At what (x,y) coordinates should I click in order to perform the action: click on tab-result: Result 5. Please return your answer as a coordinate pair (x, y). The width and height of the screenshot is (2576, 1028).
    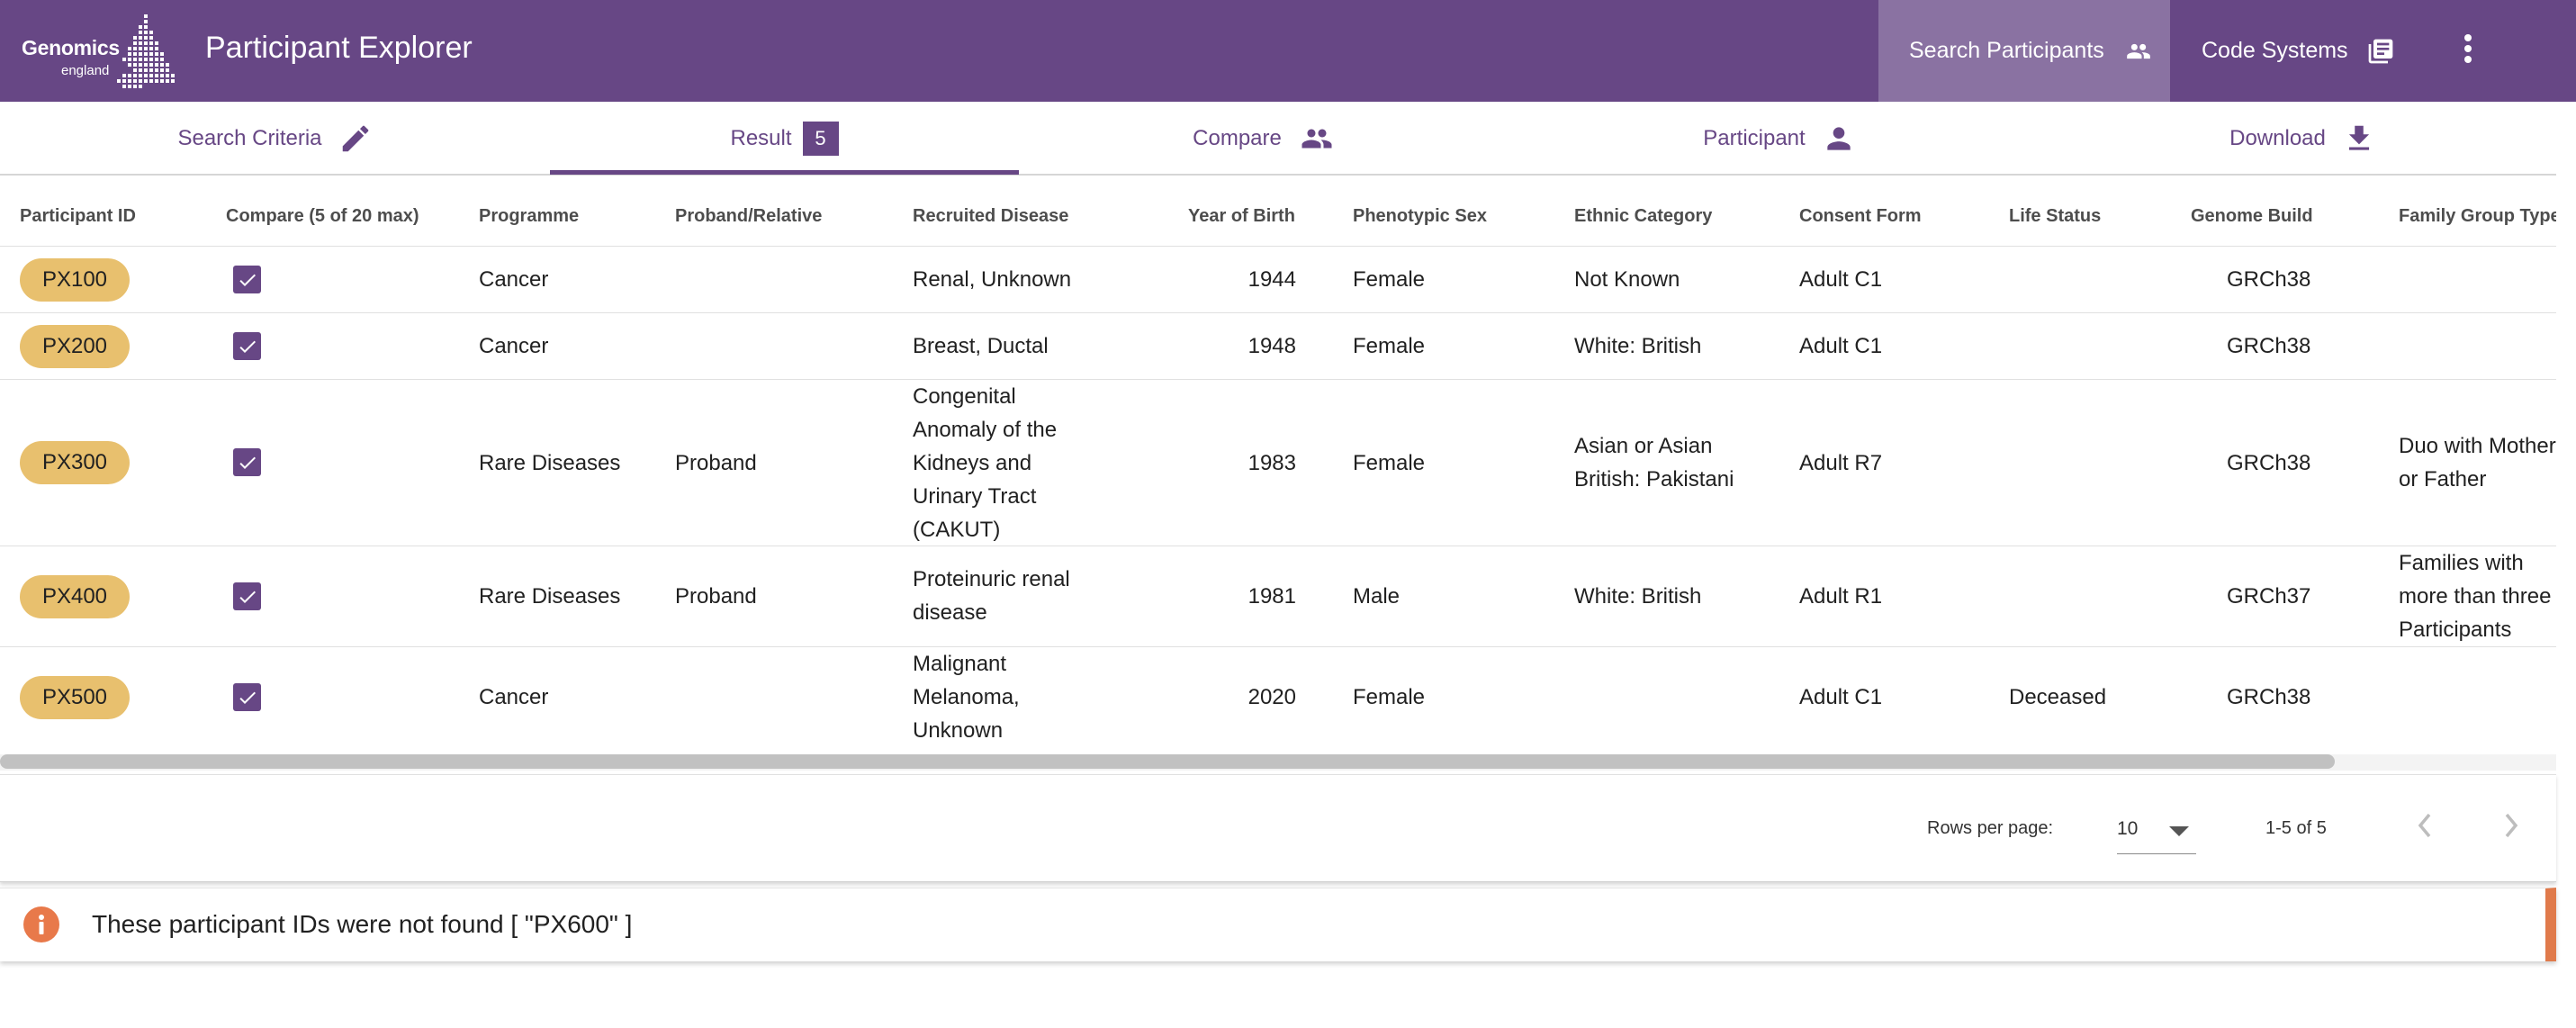
    Looking at the image, I should click on (784, 139).